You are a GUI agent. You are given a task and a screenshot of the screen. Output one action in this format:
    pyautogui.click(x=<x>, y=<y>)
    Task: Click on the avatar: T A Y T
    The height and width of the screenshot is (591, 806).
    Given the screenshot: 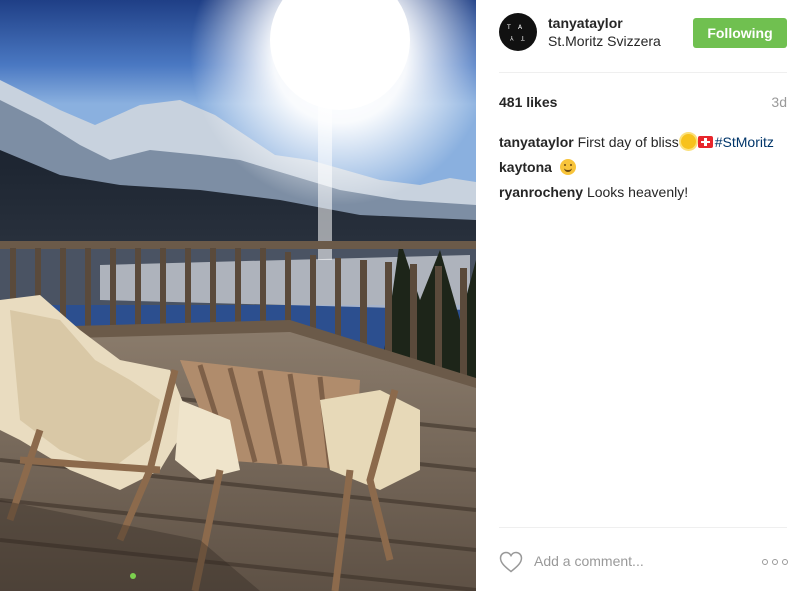 What is the action you would take?
    pyautogui.click(x=518, y=32)
    